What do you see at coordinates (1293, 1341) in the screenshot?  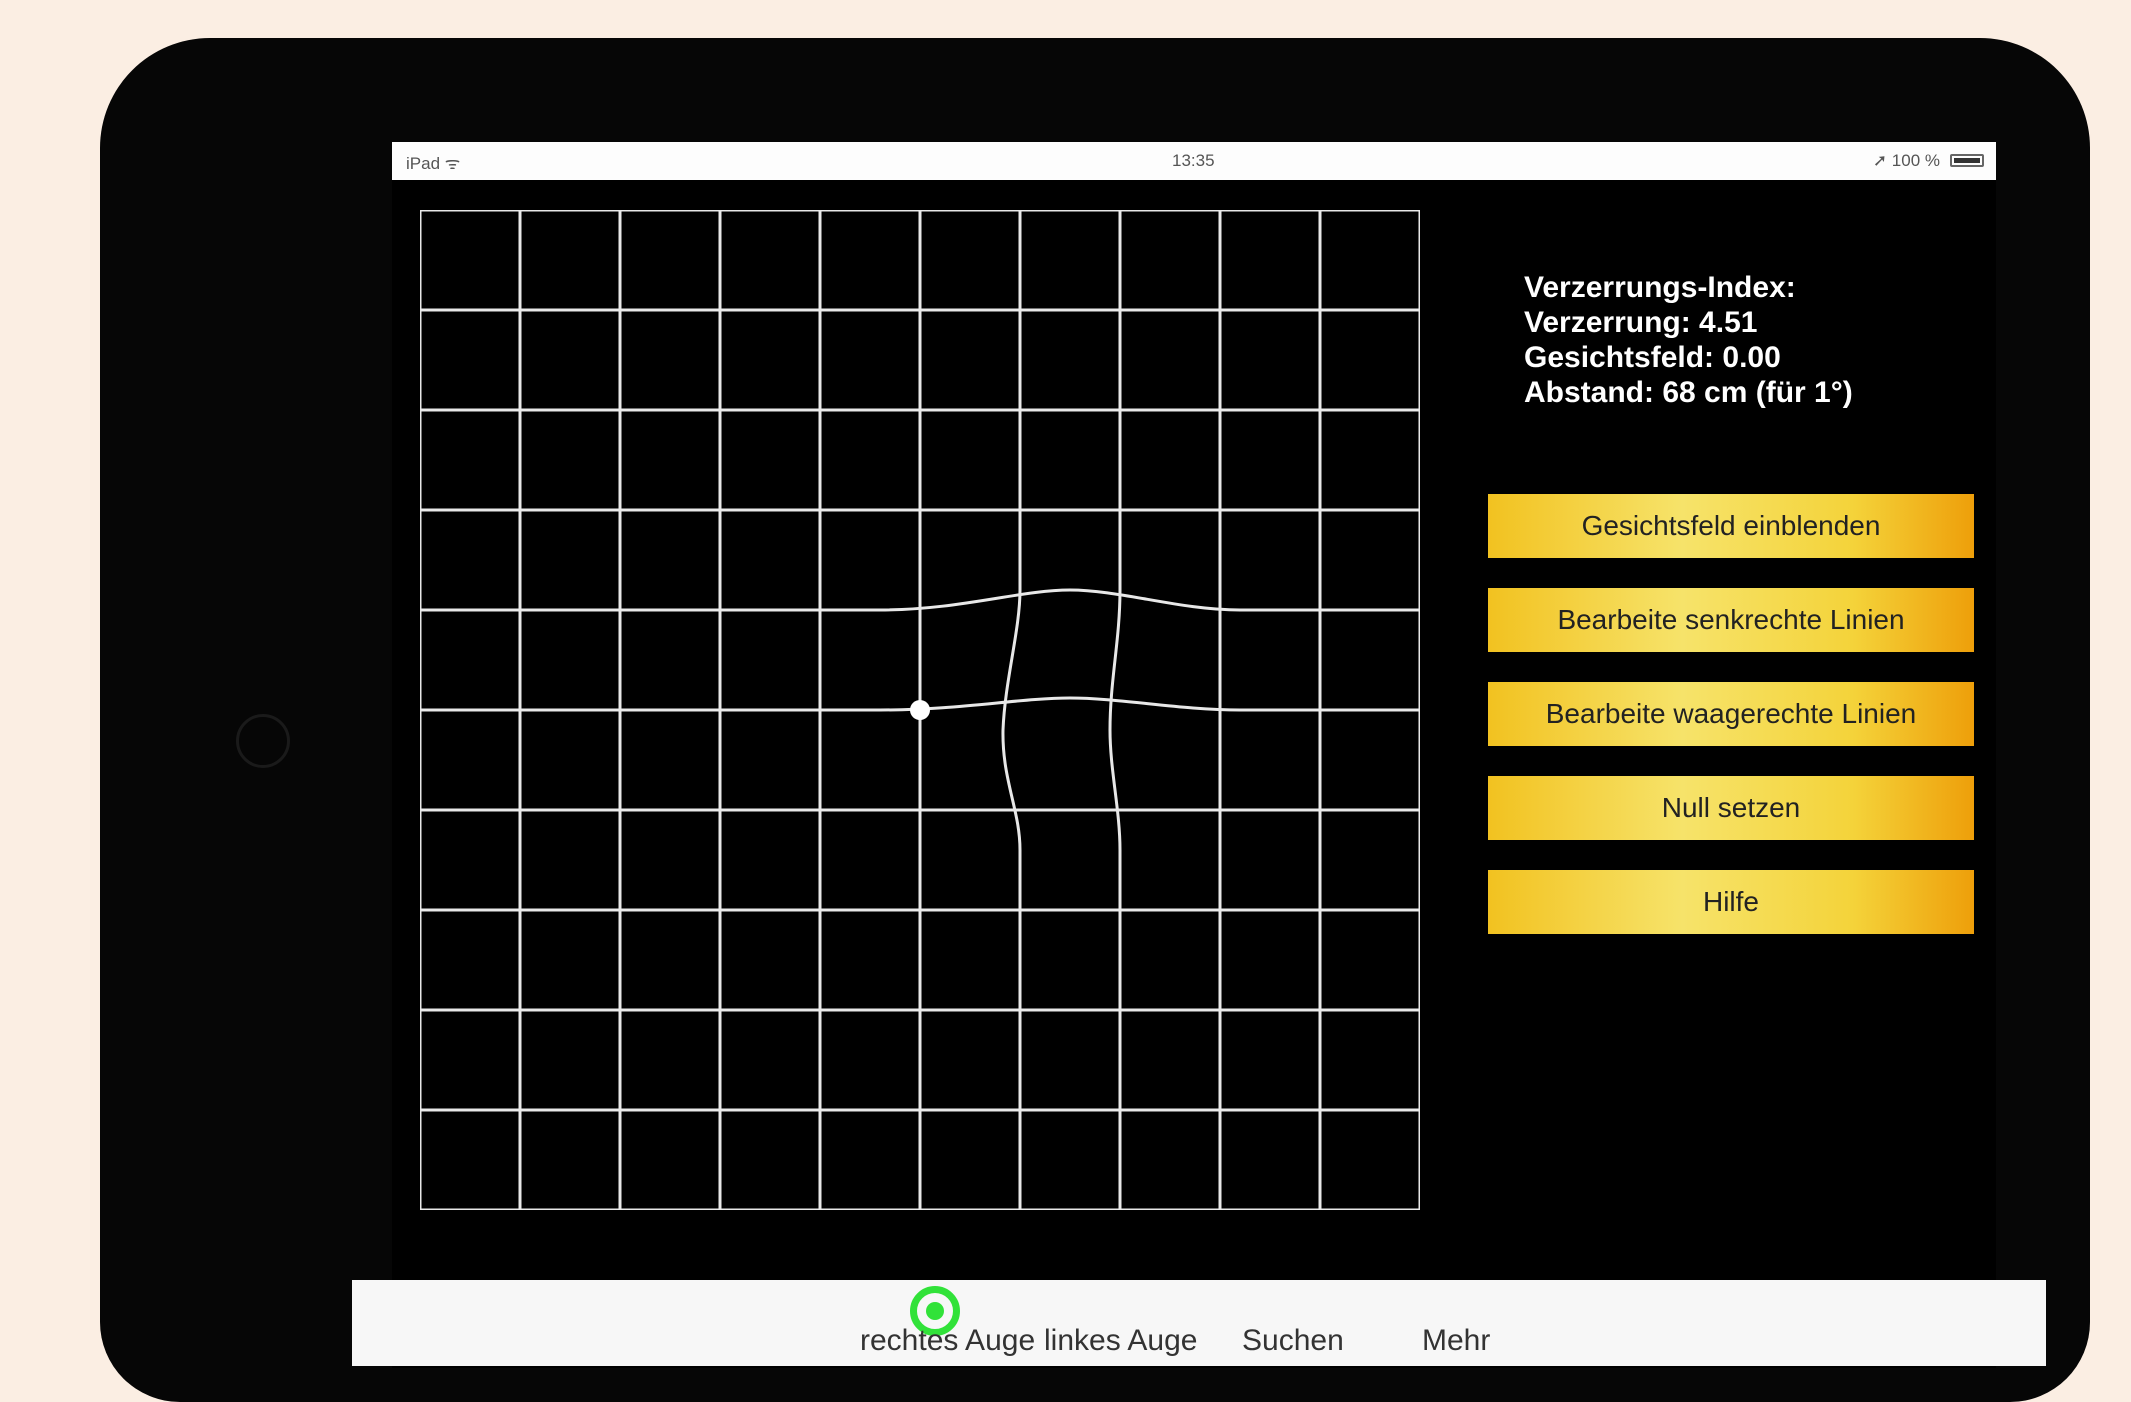 I see `tab-search: Suchen` at bounding box center [1293, 1341].